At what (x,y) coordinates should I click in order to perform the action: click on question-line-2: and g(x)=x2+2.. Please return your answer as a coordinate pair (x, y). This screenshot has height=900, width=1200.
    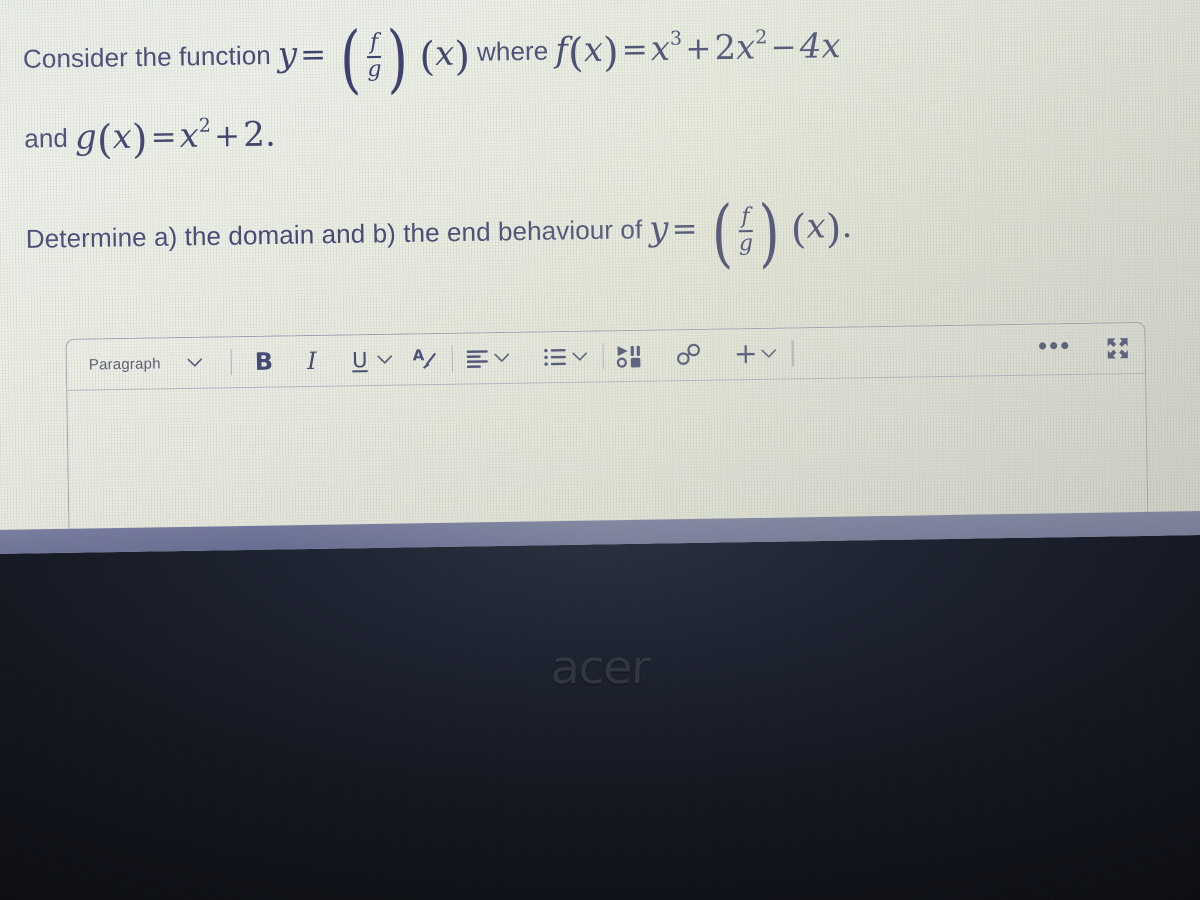
    Looking at the image, I should click on (150, 140).